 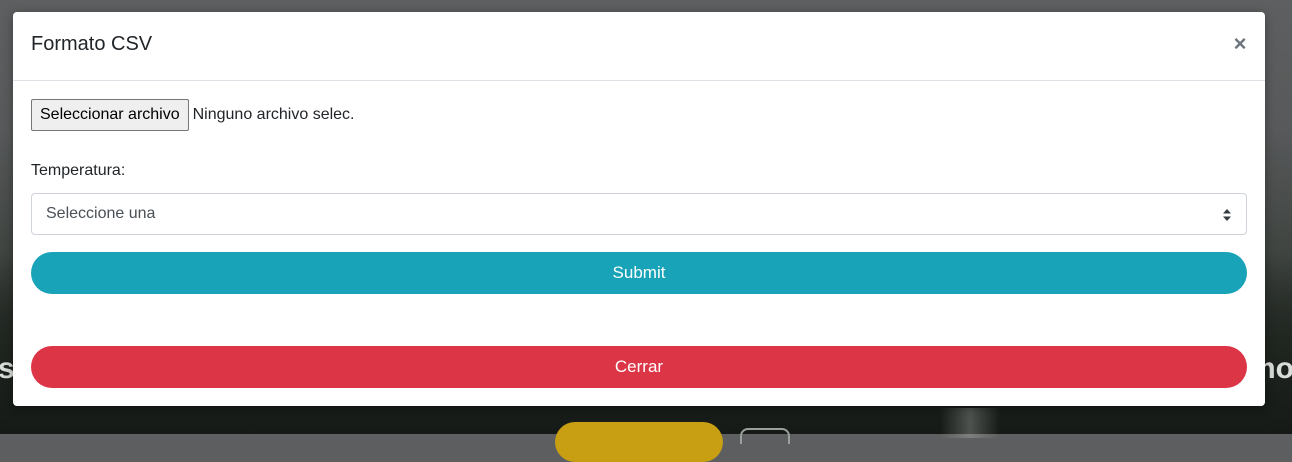 I want to click on modal-title: Formato CSV, so click(x=92, y=44).